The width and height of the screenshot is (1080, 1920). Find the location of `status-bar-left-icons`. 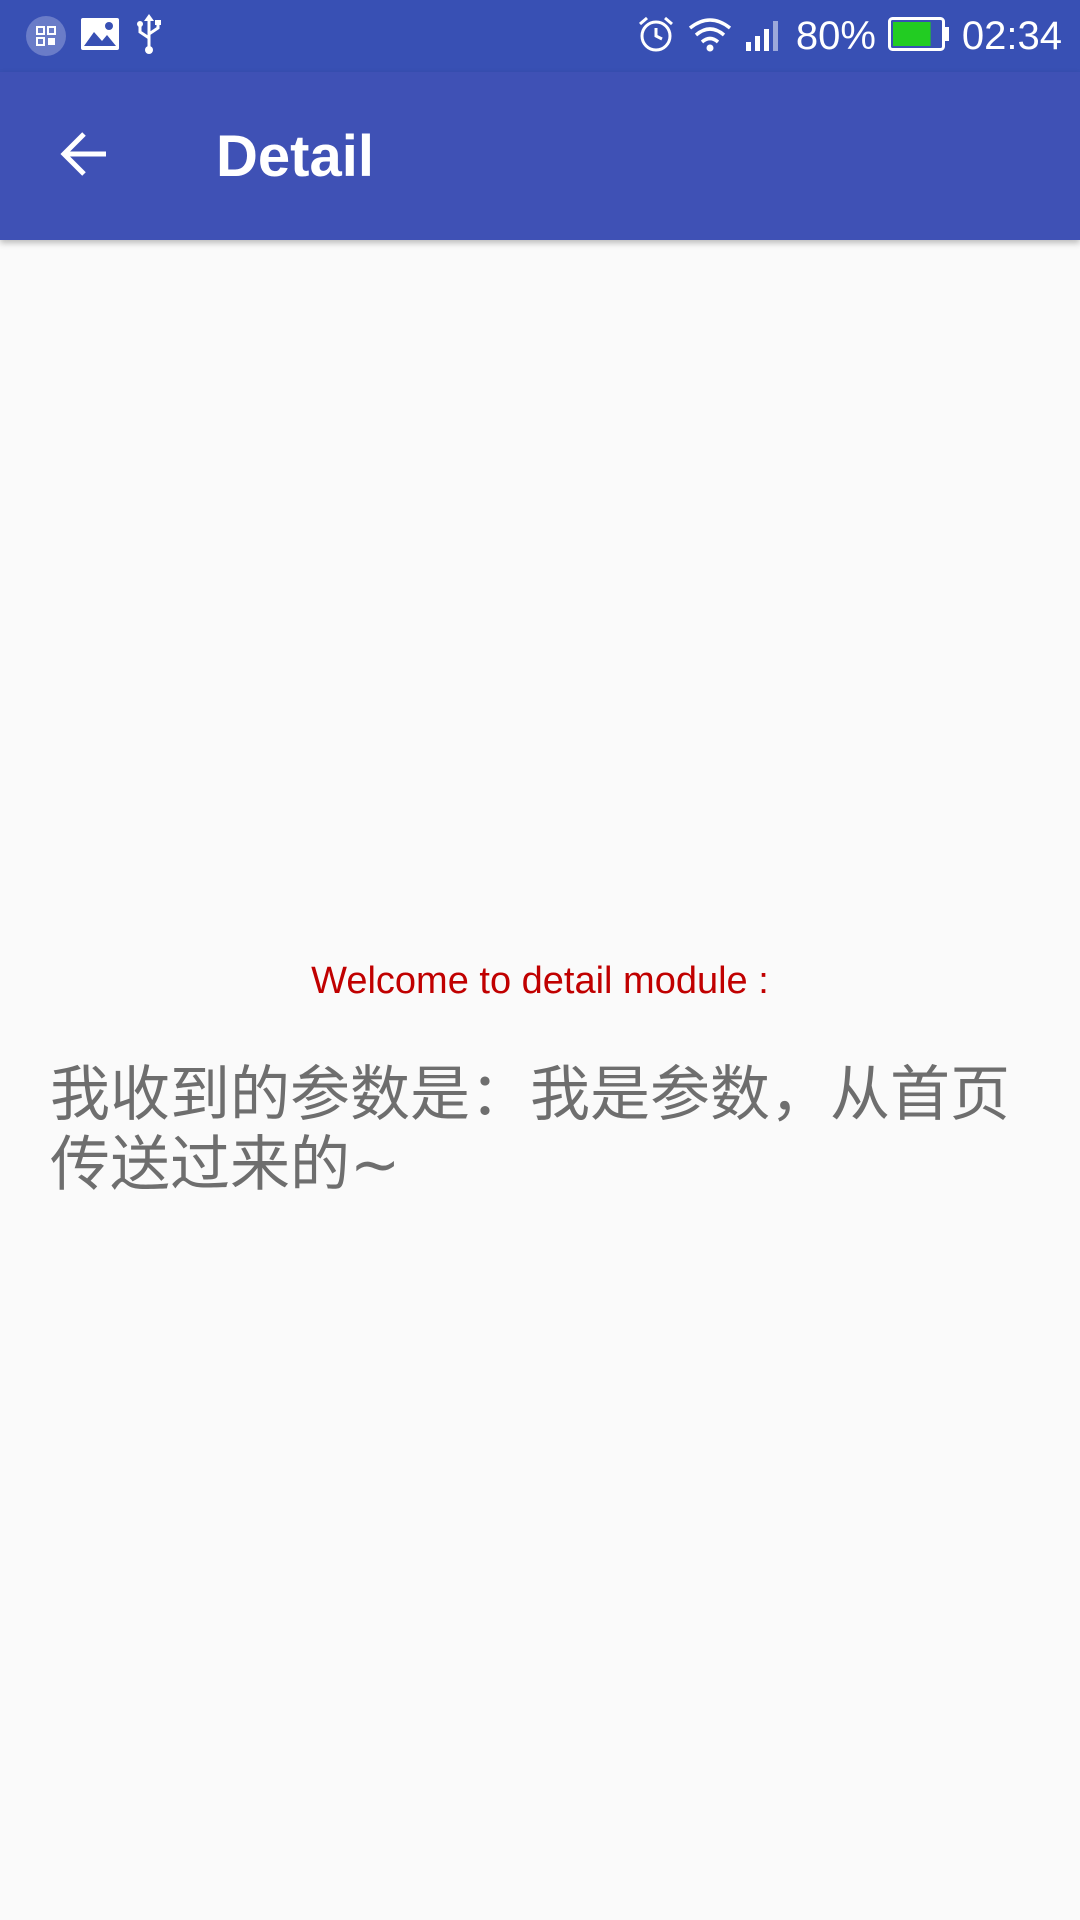

status-bar-left-icons is located at coordinates (95, 36).